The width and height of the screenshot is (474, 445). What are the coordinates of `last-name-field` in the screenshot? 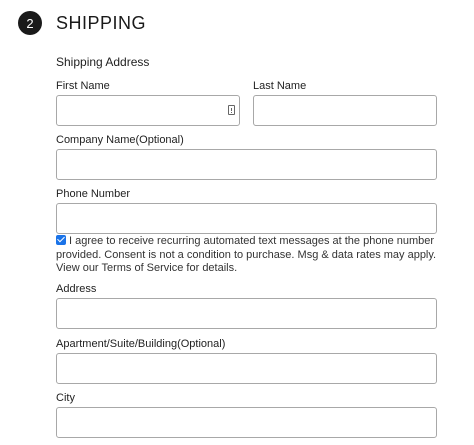 It's located at (345, 110).